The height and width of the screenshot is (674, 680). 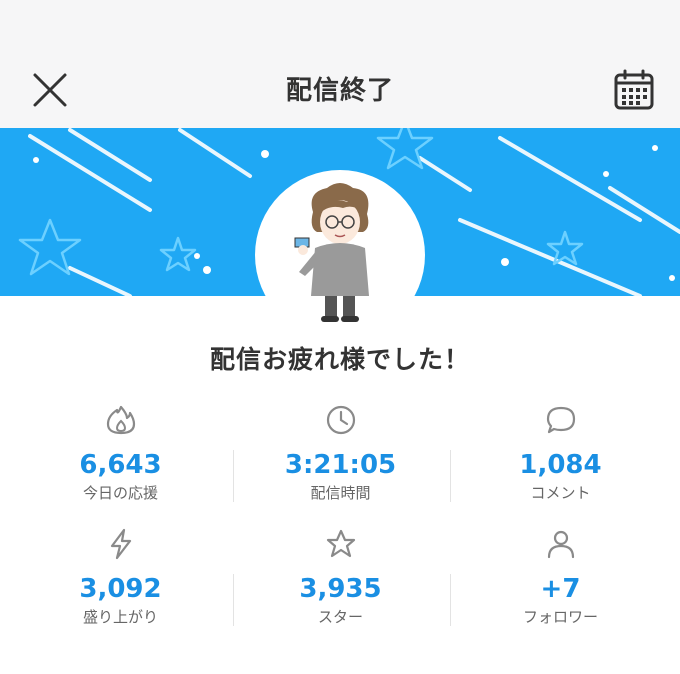 I want to click on stat-label: コメント, so click(x=560, y=493).